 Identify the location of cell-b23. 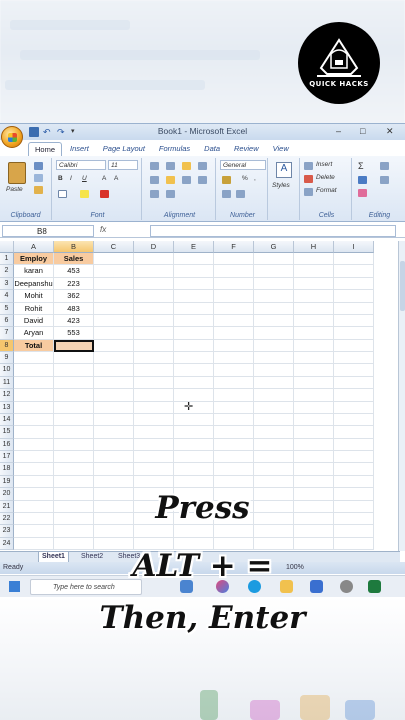
(74, 531).